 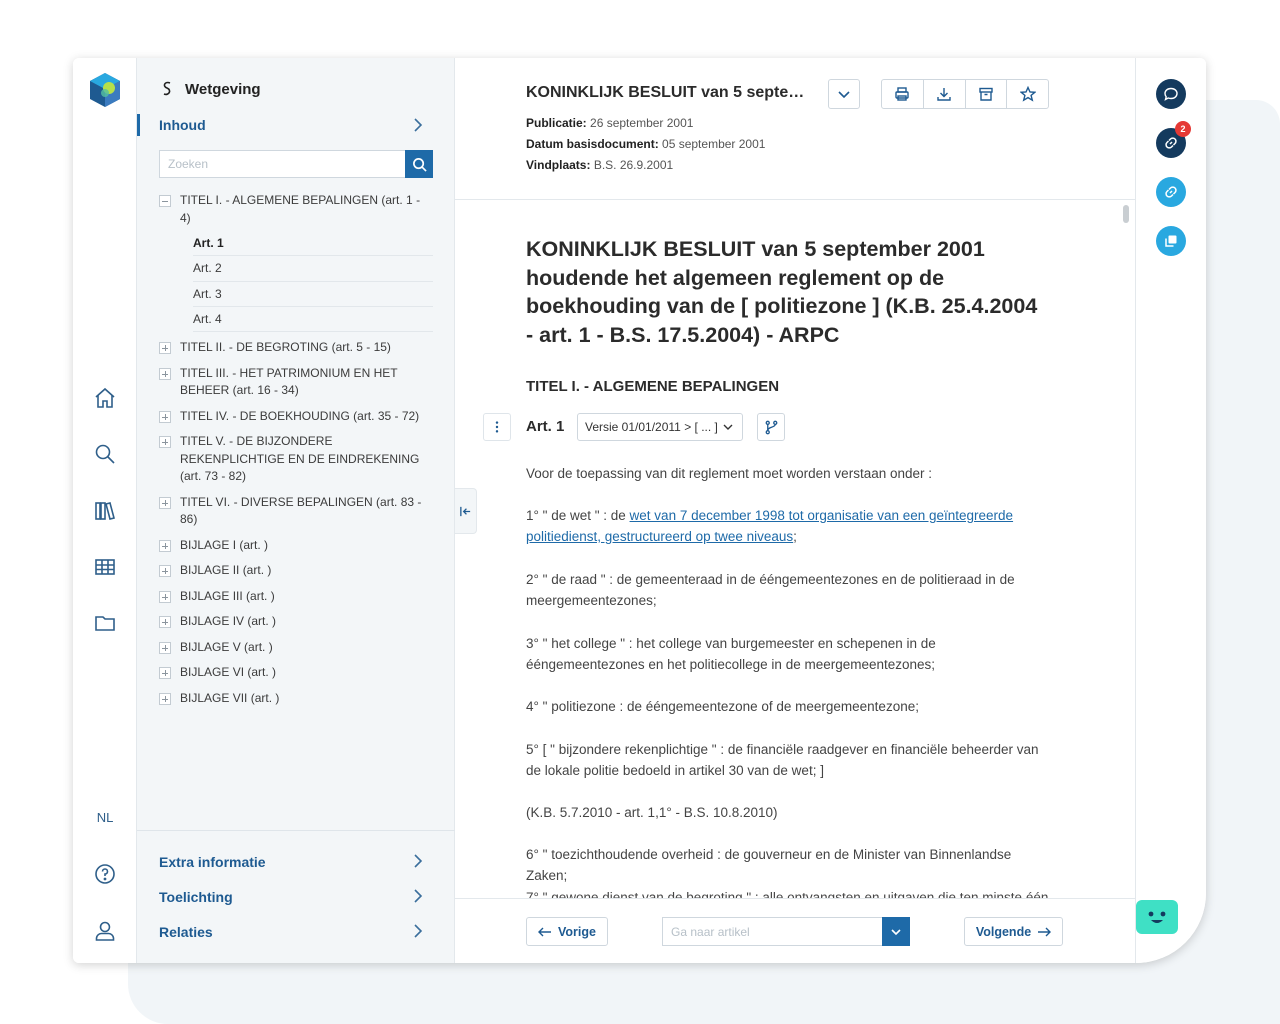 I want to click on comments-button, so click(x=1171, y=94).